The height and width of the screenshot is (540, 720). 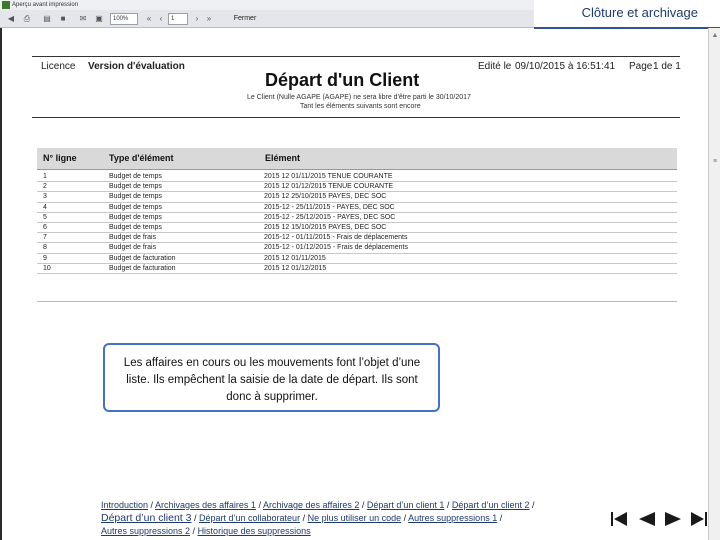 What do you see at coordinates (715, 162) in the screenshot?
I see `scroll-thumb-icon: ≡` at bounding box center [715, 162].